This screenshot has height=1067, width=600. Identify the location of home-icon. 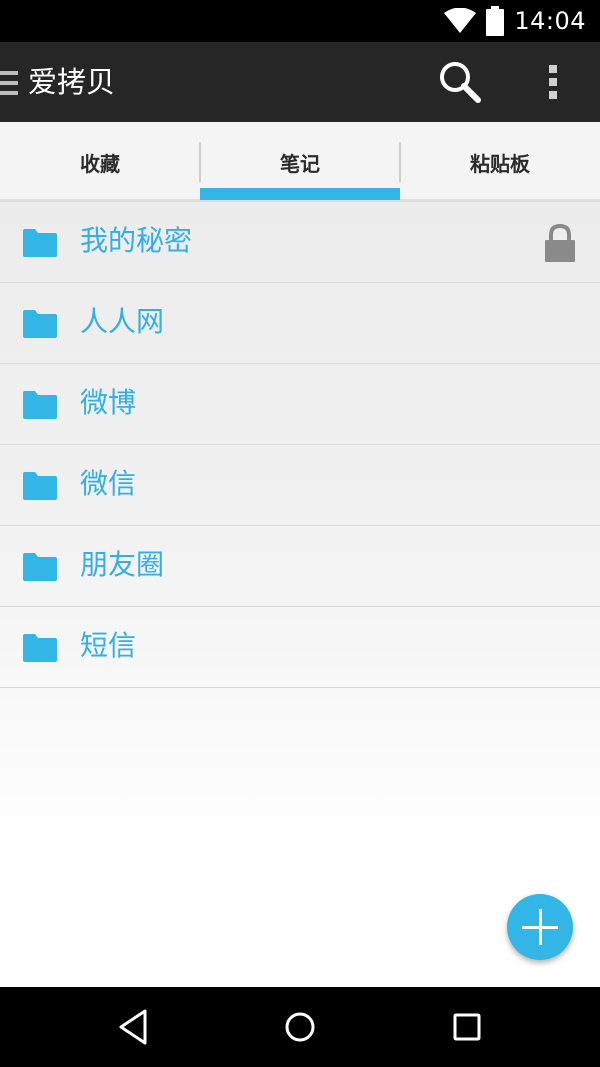
(300, 1027).